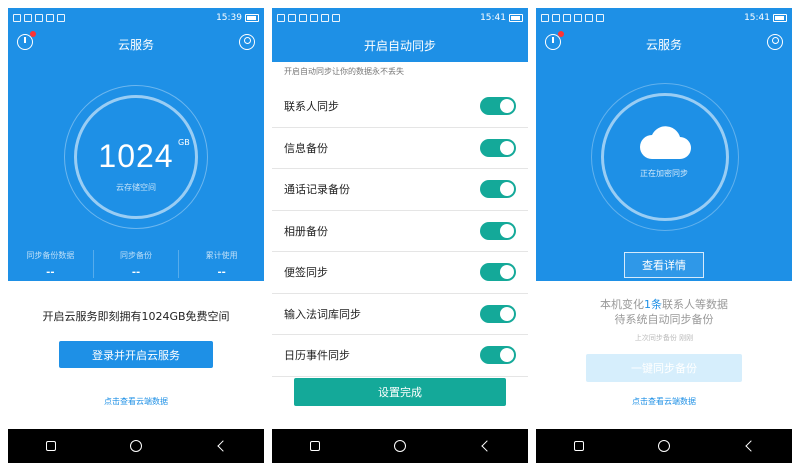 The width and height of the screenshot is (800, 471). What do you see at coordinates (221, 264) in the screenshot?
I see `stat-total-usage: 累计使用 --` at bounding box center [221, 264].